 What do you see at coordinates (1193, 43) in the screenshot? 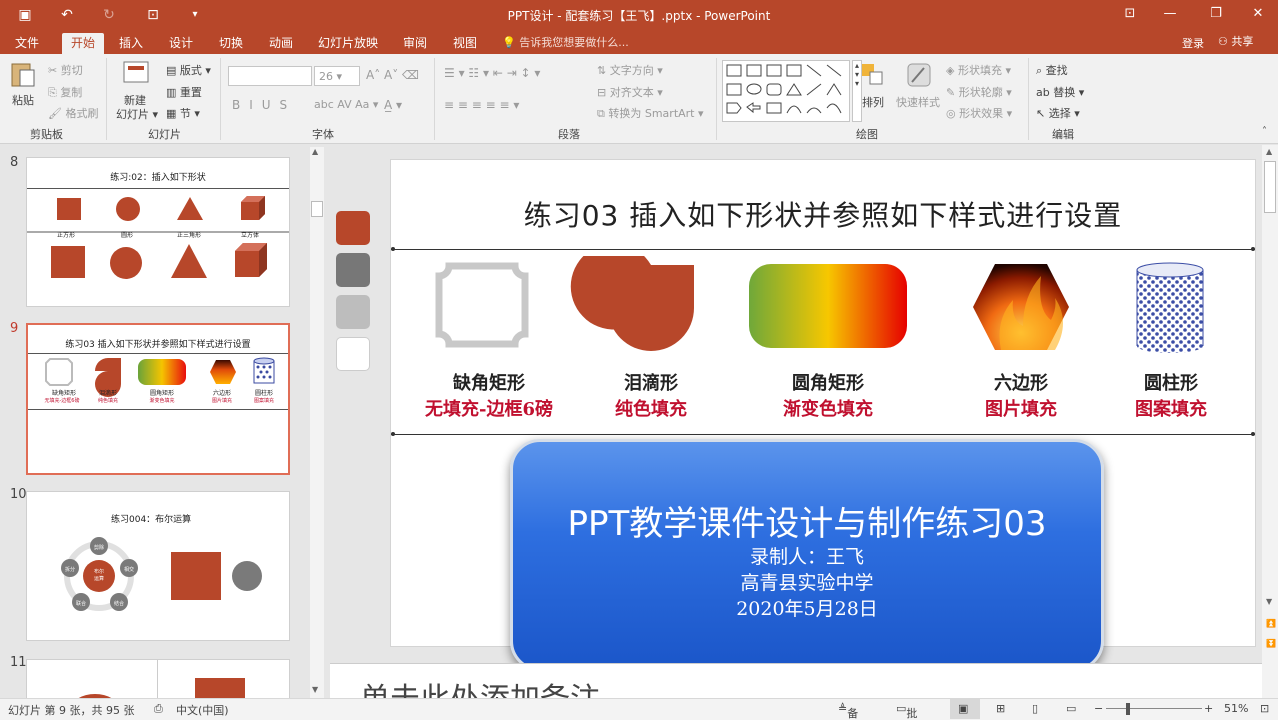
I see `login-link: 登录` at bounding box center [1193, 43].